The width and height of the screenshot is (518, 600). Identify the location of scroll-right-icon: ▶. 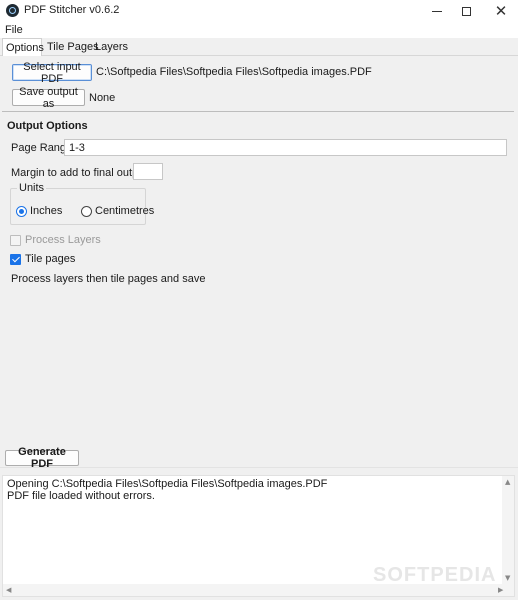
(500, 590).